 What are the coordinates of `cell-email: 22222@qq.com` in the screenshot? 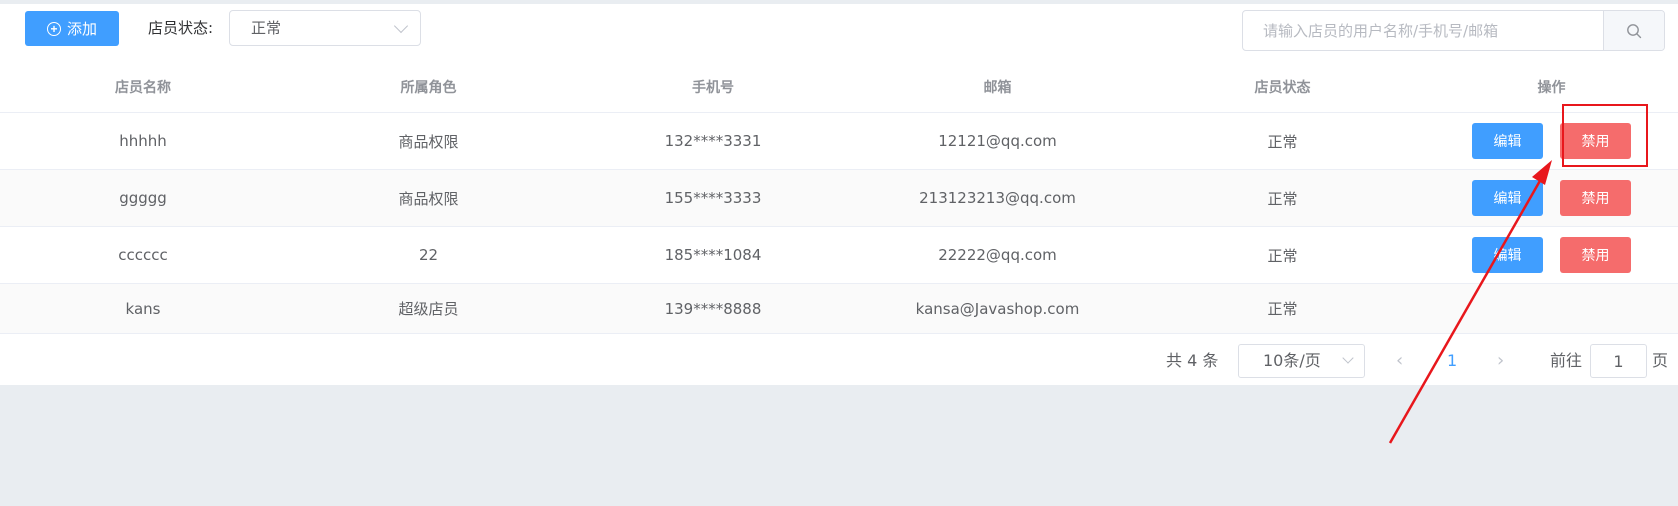 It's located at (997, 255).